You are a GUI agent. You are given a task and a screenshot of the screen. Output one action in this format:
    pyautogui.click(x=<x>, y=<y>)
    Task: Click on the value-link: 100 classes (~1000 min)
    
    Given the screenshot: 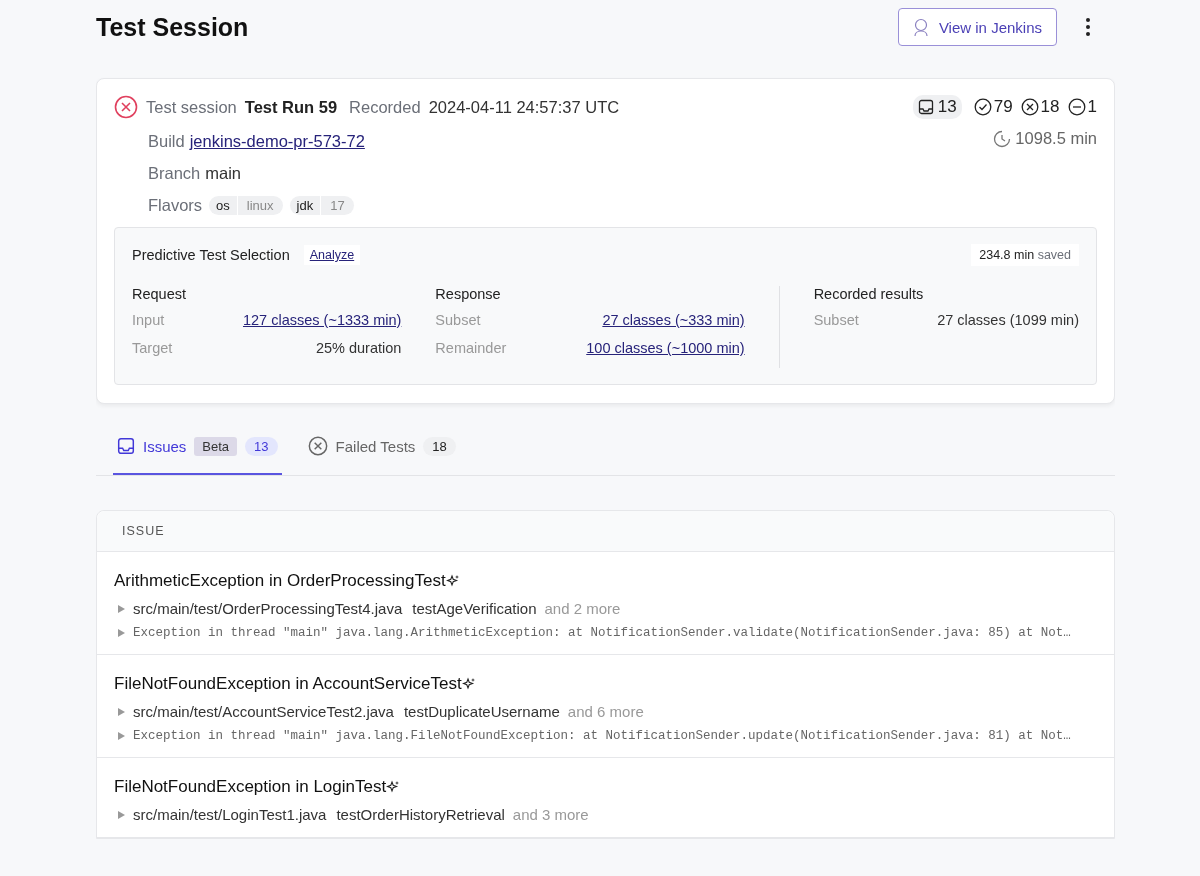 What is the action you would take?
    pyautogui.click(x=665, y=348)
    